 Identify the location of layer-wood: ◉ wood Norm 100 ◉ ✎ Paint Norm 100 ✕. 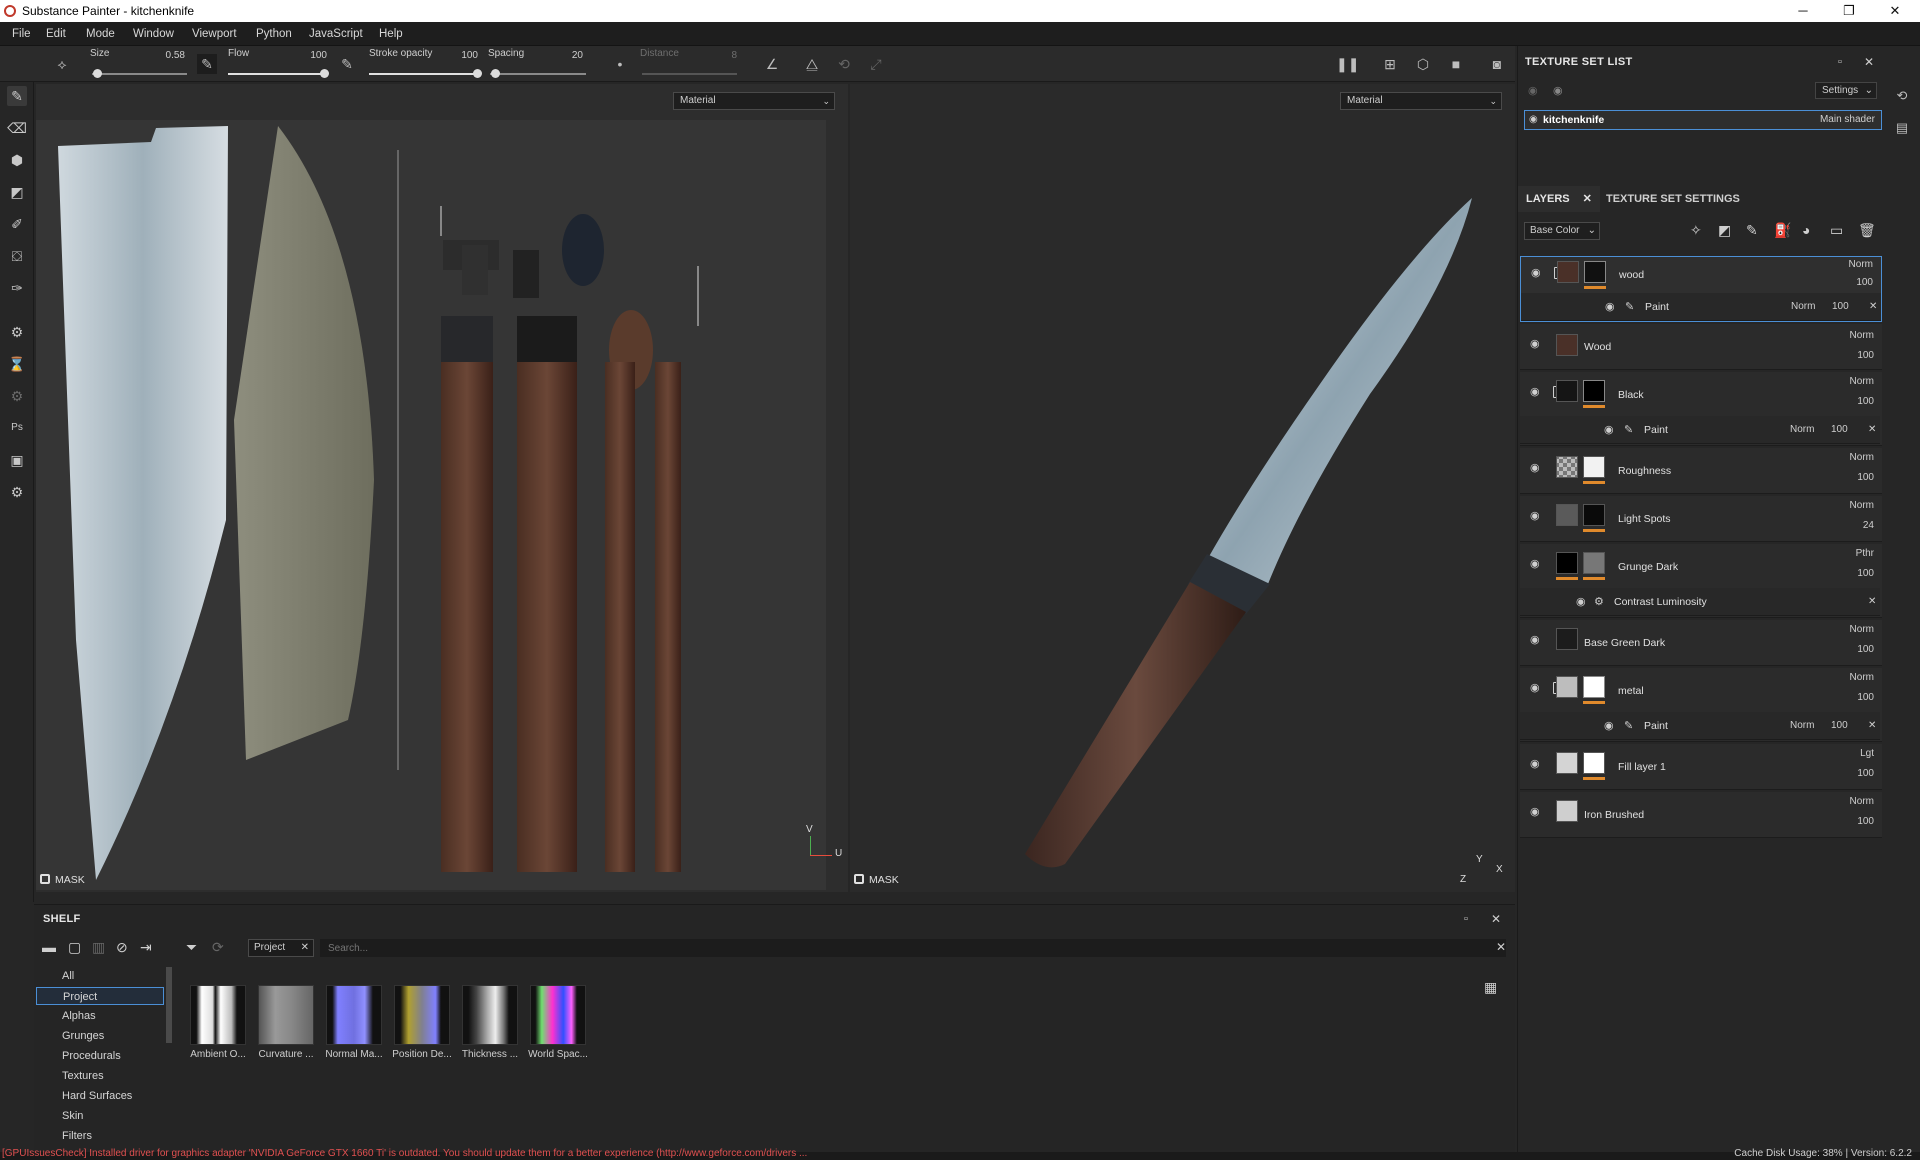
(1701, 289).